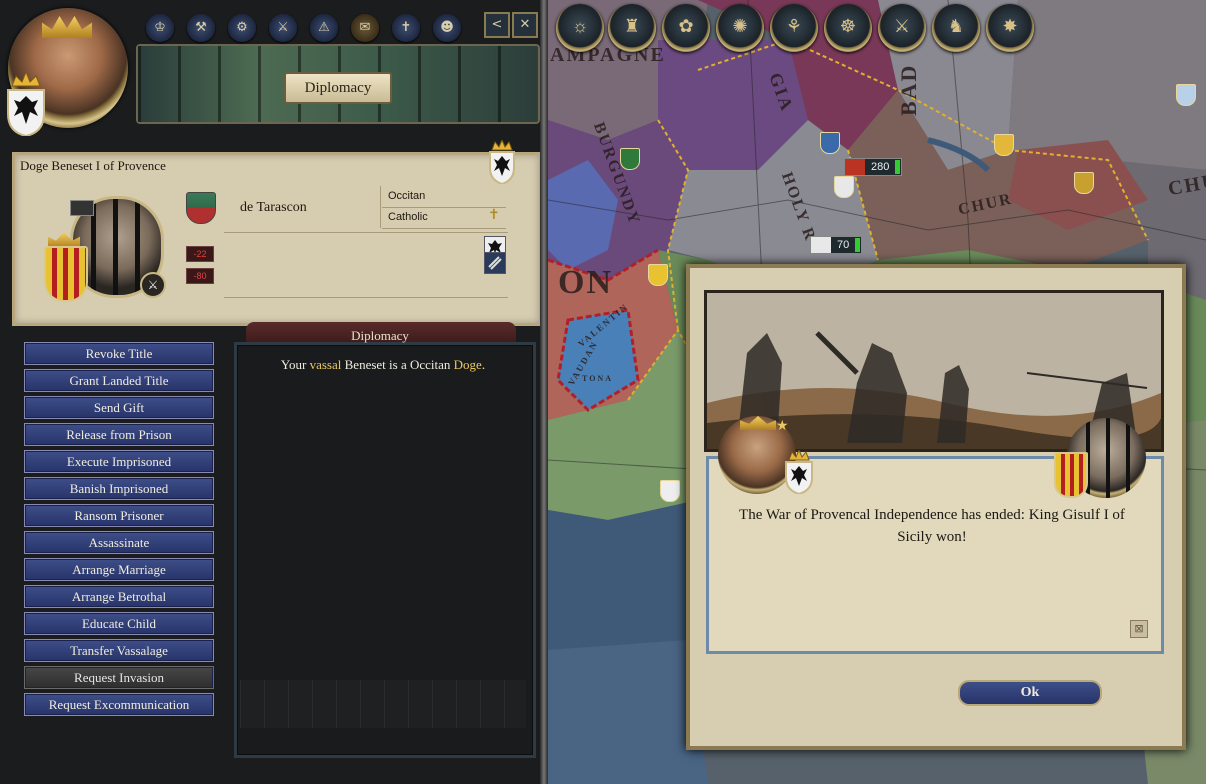 This screenshot has width=1206, height=784. I want to click on assassinate-button: Assassinate, so click(119, 542).